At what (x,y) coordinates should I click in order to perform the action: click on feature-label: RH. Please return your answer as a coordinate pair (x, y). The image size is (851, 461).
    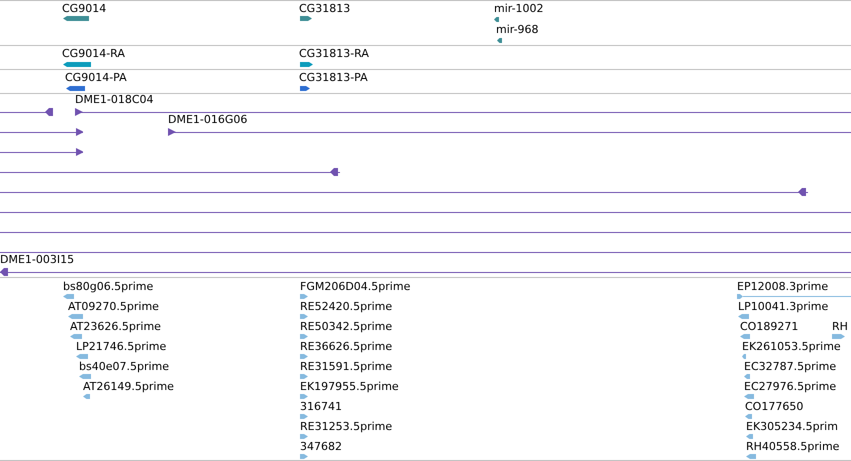
    Looking at the image, I should click on (840, 326).